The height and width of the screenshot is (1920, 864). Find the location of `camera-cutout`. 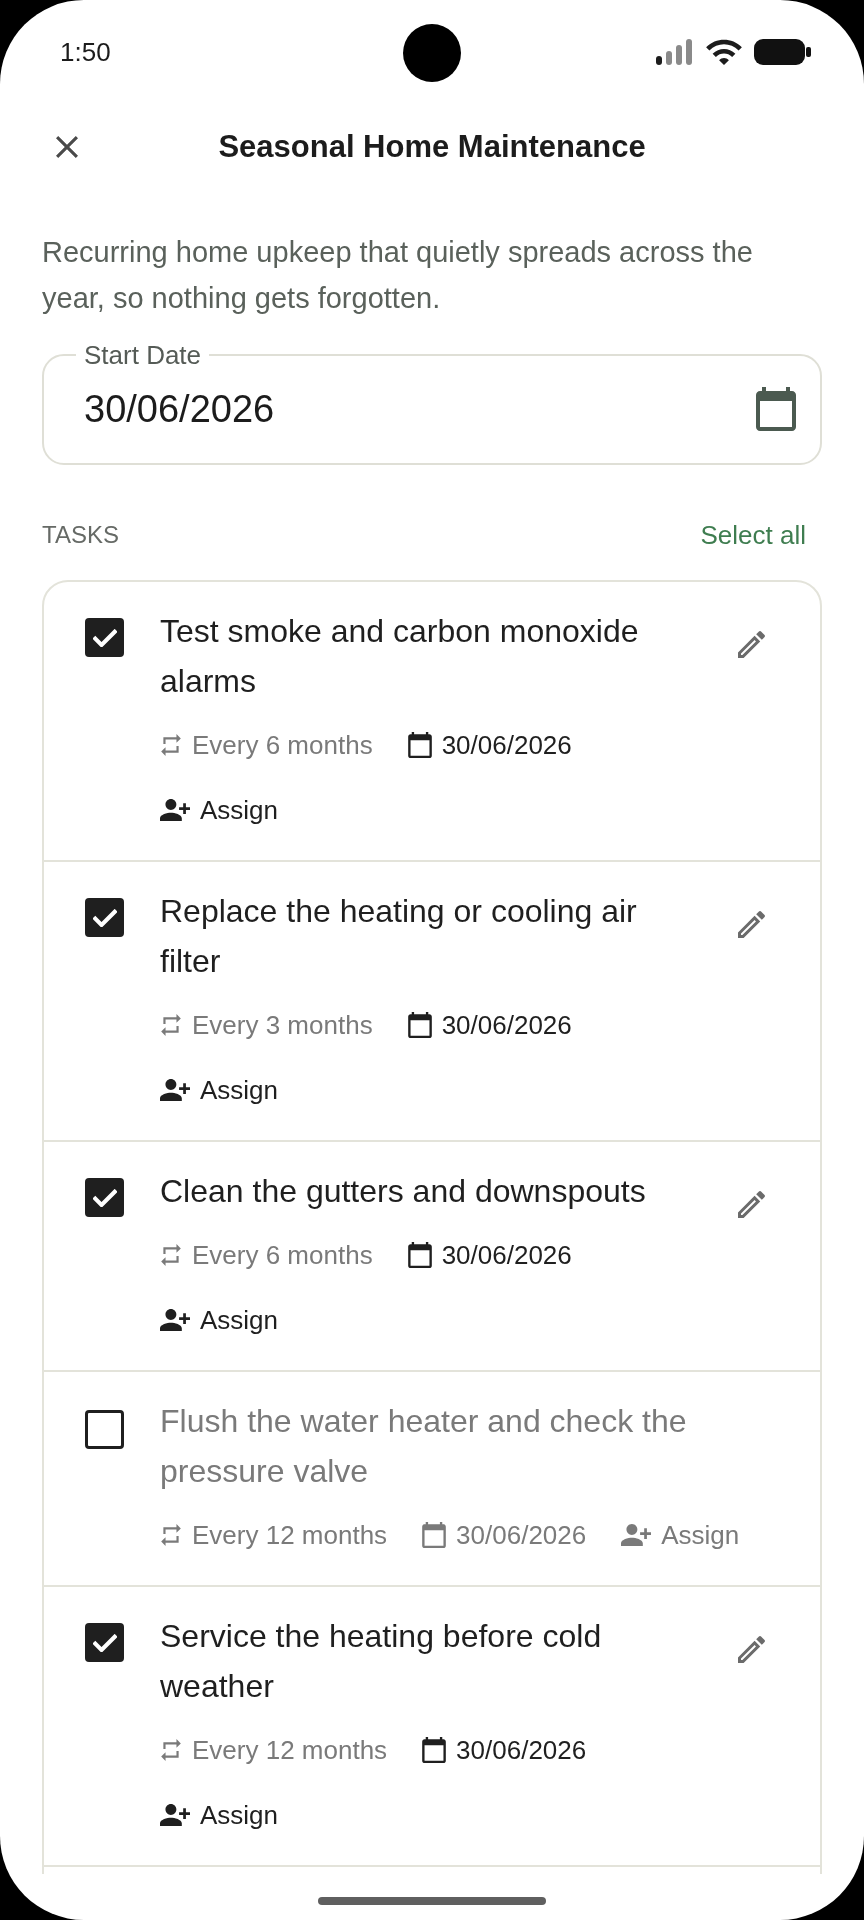

camera-cutout is located at coordinates (432, 53).